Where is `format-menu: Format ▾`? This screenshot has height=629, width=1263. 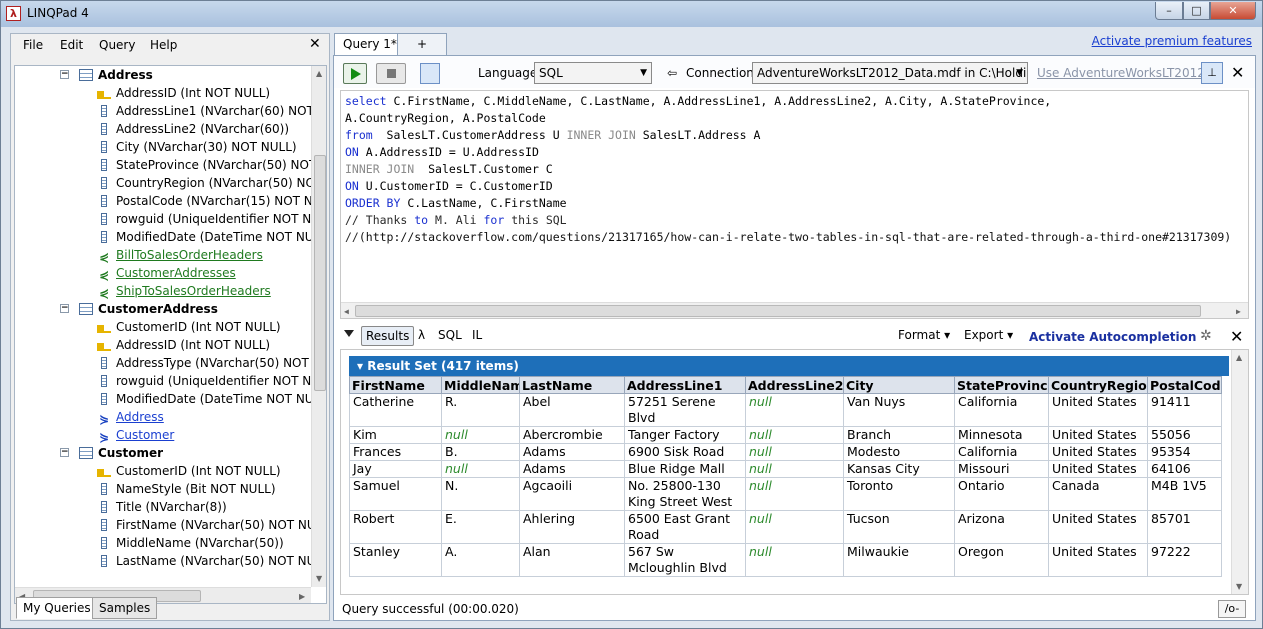 format-menu: Format ▾ is located at coordinates (924, 336).